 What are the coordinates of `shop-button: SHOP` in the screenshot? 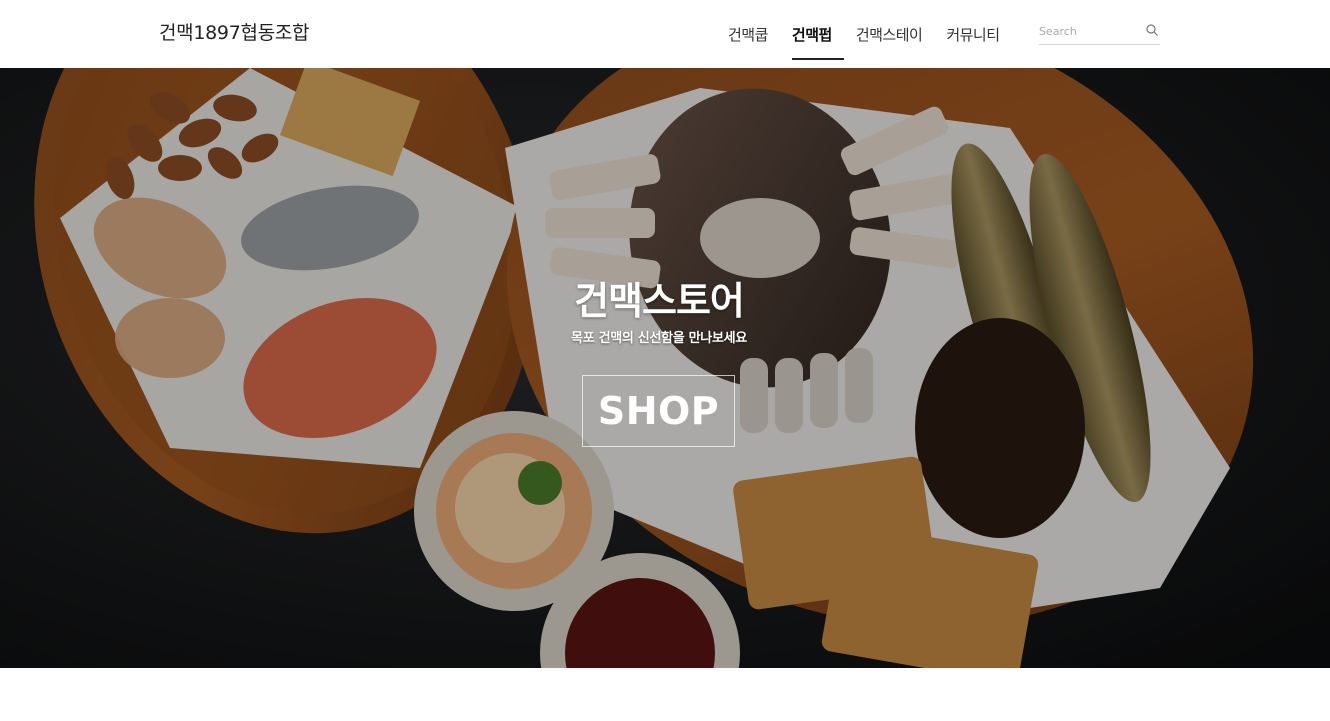 It's located at (658, 411).